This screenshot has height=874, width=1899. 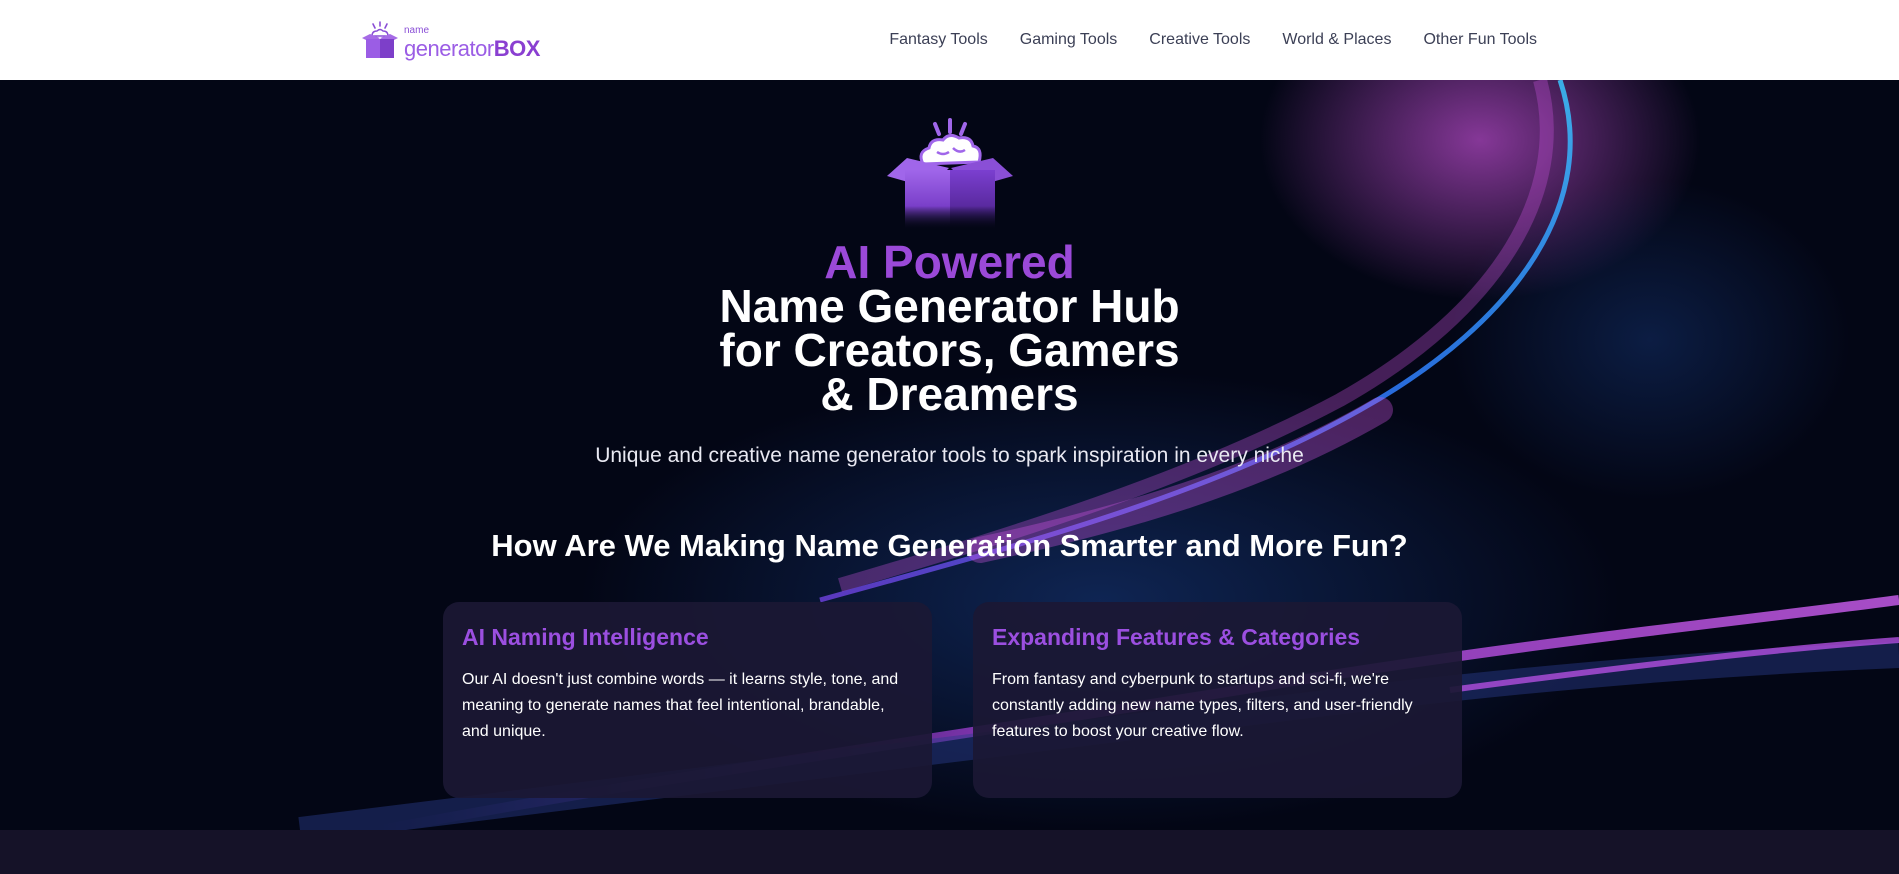 I want to click on logo-box-text: BOX, so click(x=517, y=48).